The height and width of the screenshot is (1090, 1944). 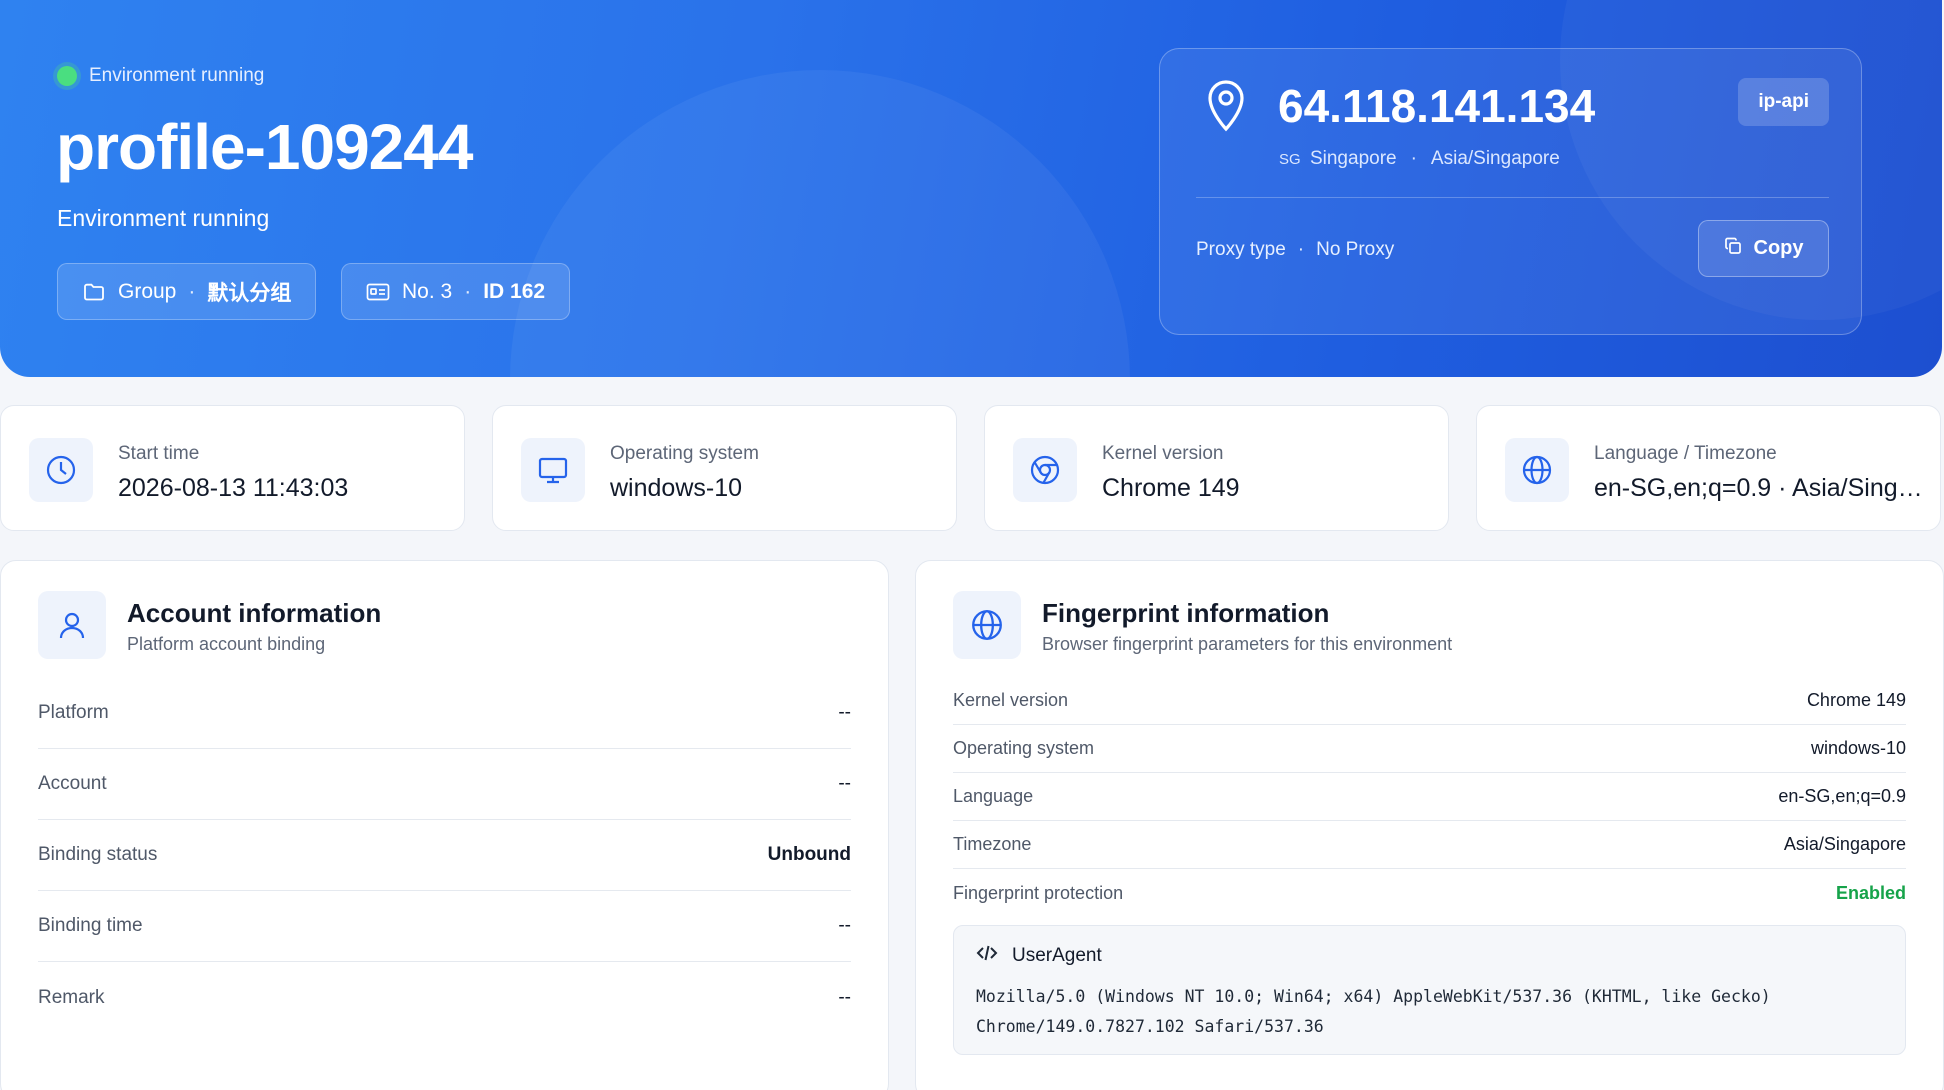 What do you see at coordinates (233, 488) in the screenshot?
I see `stat-value: 2026-08-13 11:43:03` at bounding box center [233, 488].